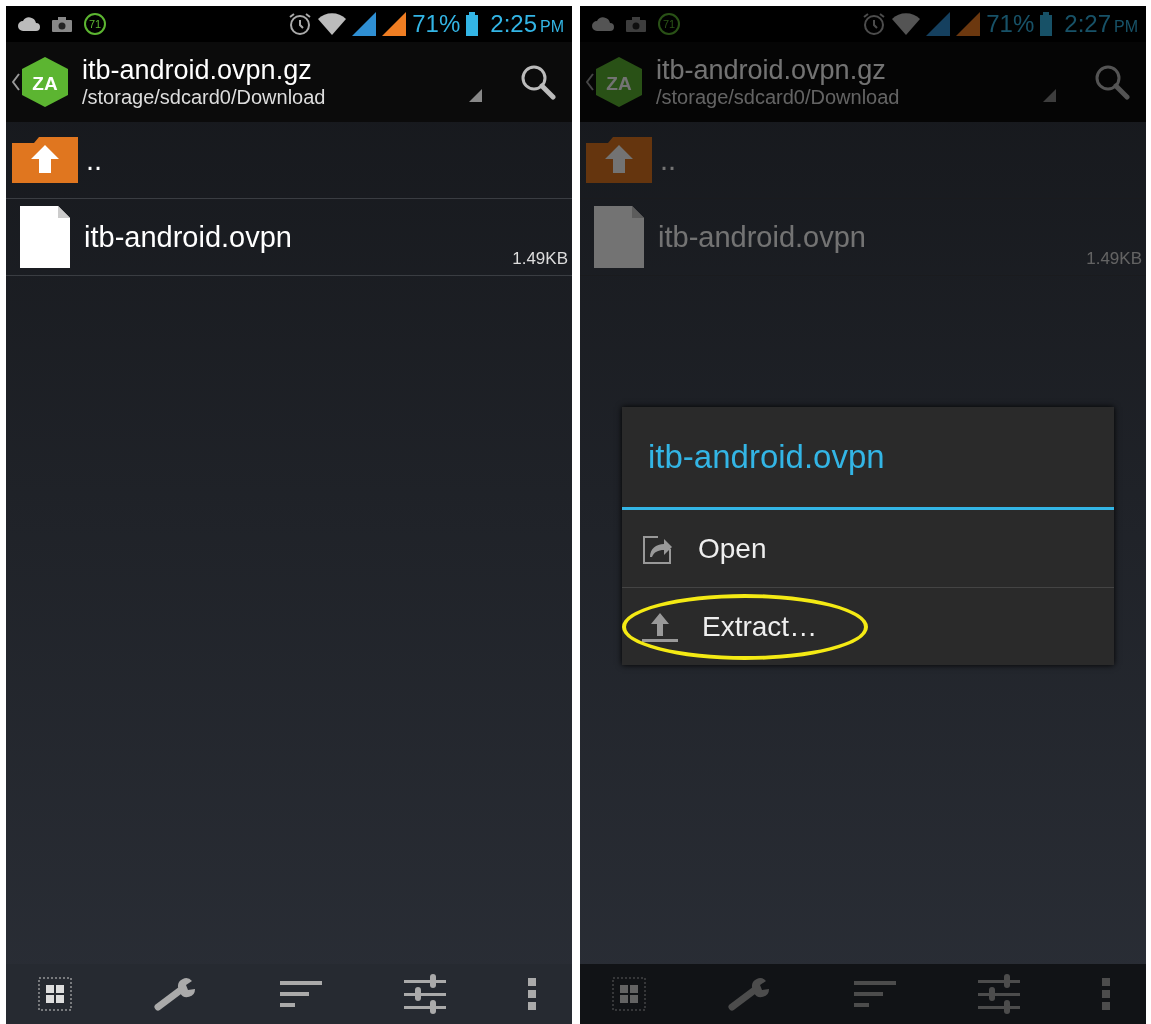  I want to click on select-all-icon, so click(55, 994).